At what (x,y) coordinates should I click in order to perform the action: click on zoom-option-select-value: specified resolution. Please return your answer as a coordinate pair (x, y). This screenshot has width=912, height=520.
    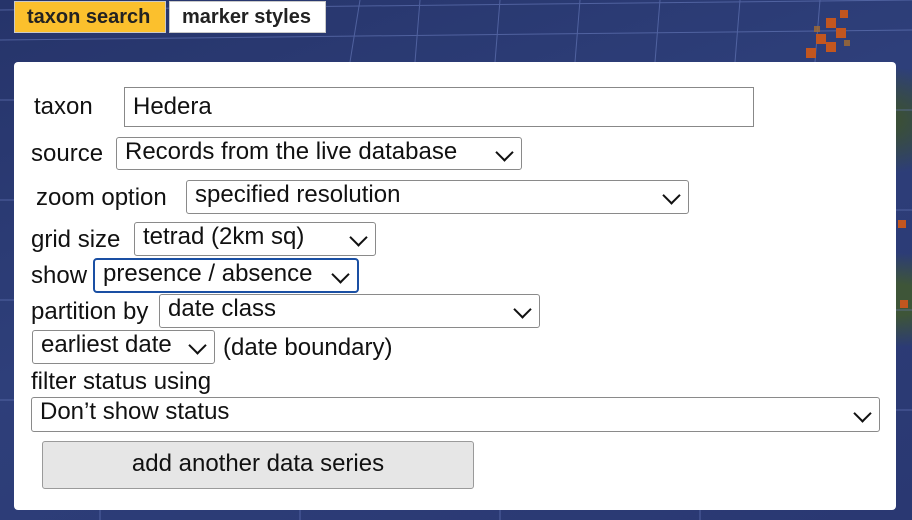
    Looking at the image, I should click on (298, 194).